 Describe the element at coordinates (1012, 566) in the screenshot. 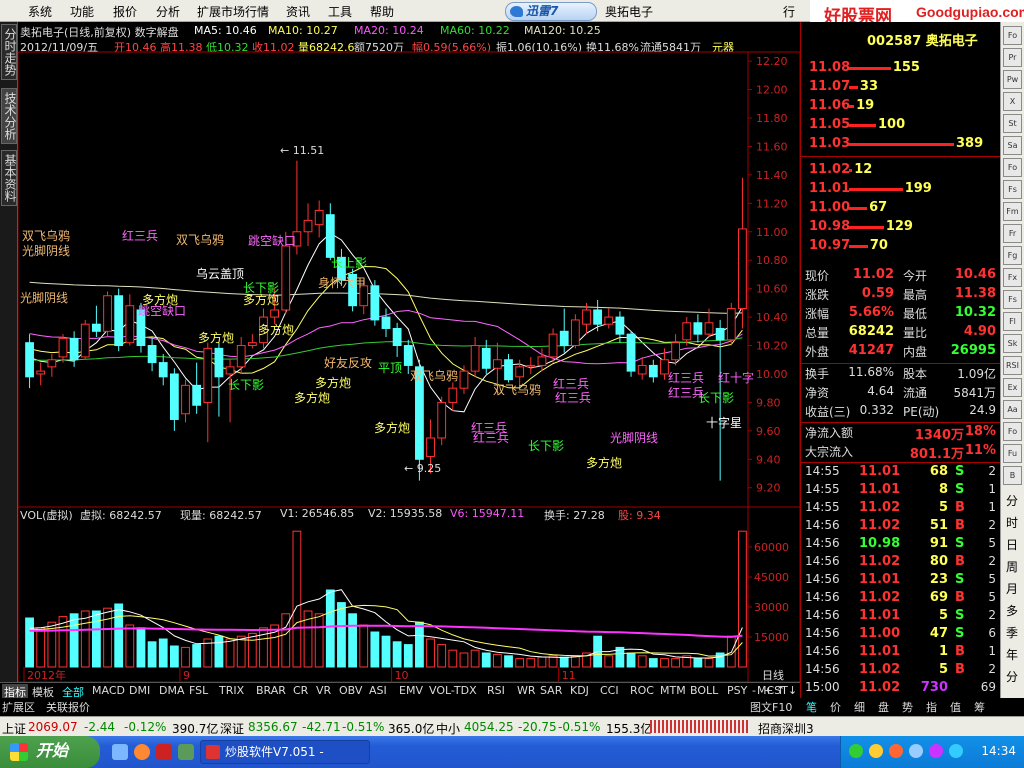

I see `period-button: 周` at that location.